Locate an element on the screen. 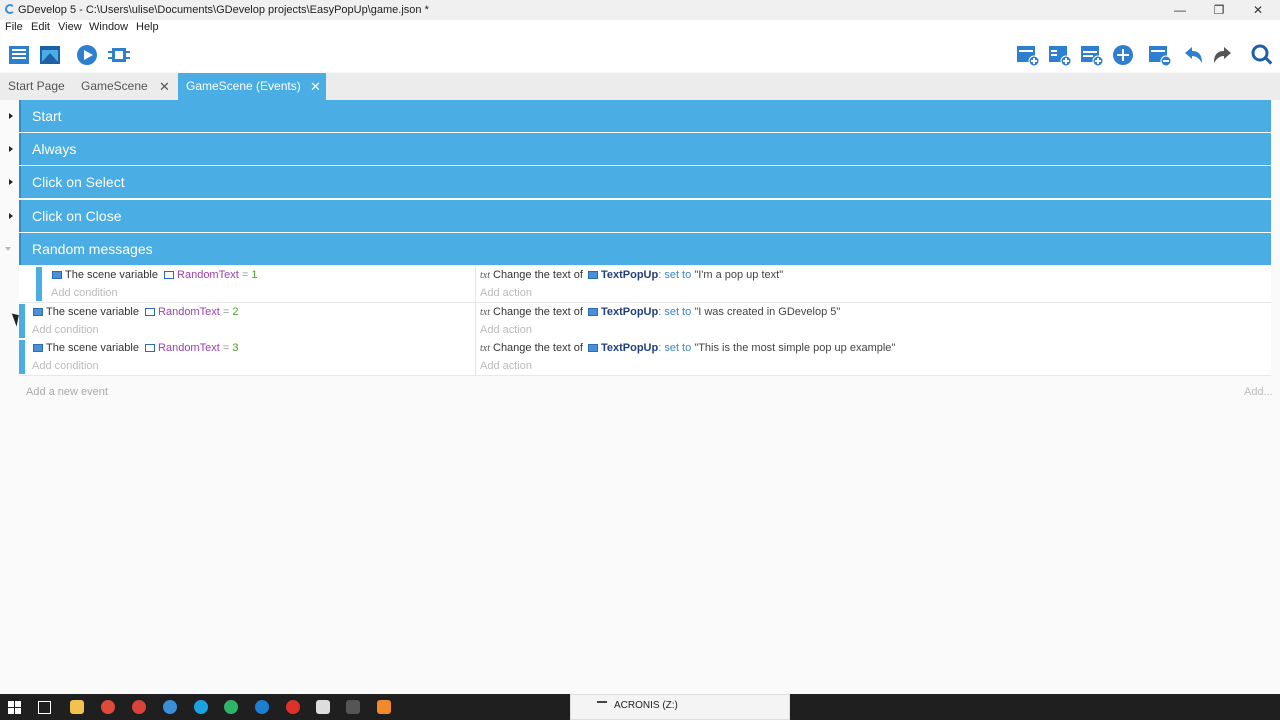 This screenshot has width=1280, height=720. tab-start-page: Start Page is located at coordinates (36, 86).